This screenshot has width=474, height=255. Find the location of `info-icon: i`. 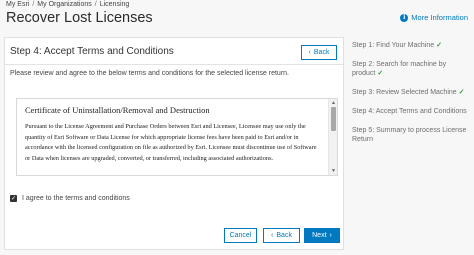

info-icon: i is located at coordinates (404, 17).